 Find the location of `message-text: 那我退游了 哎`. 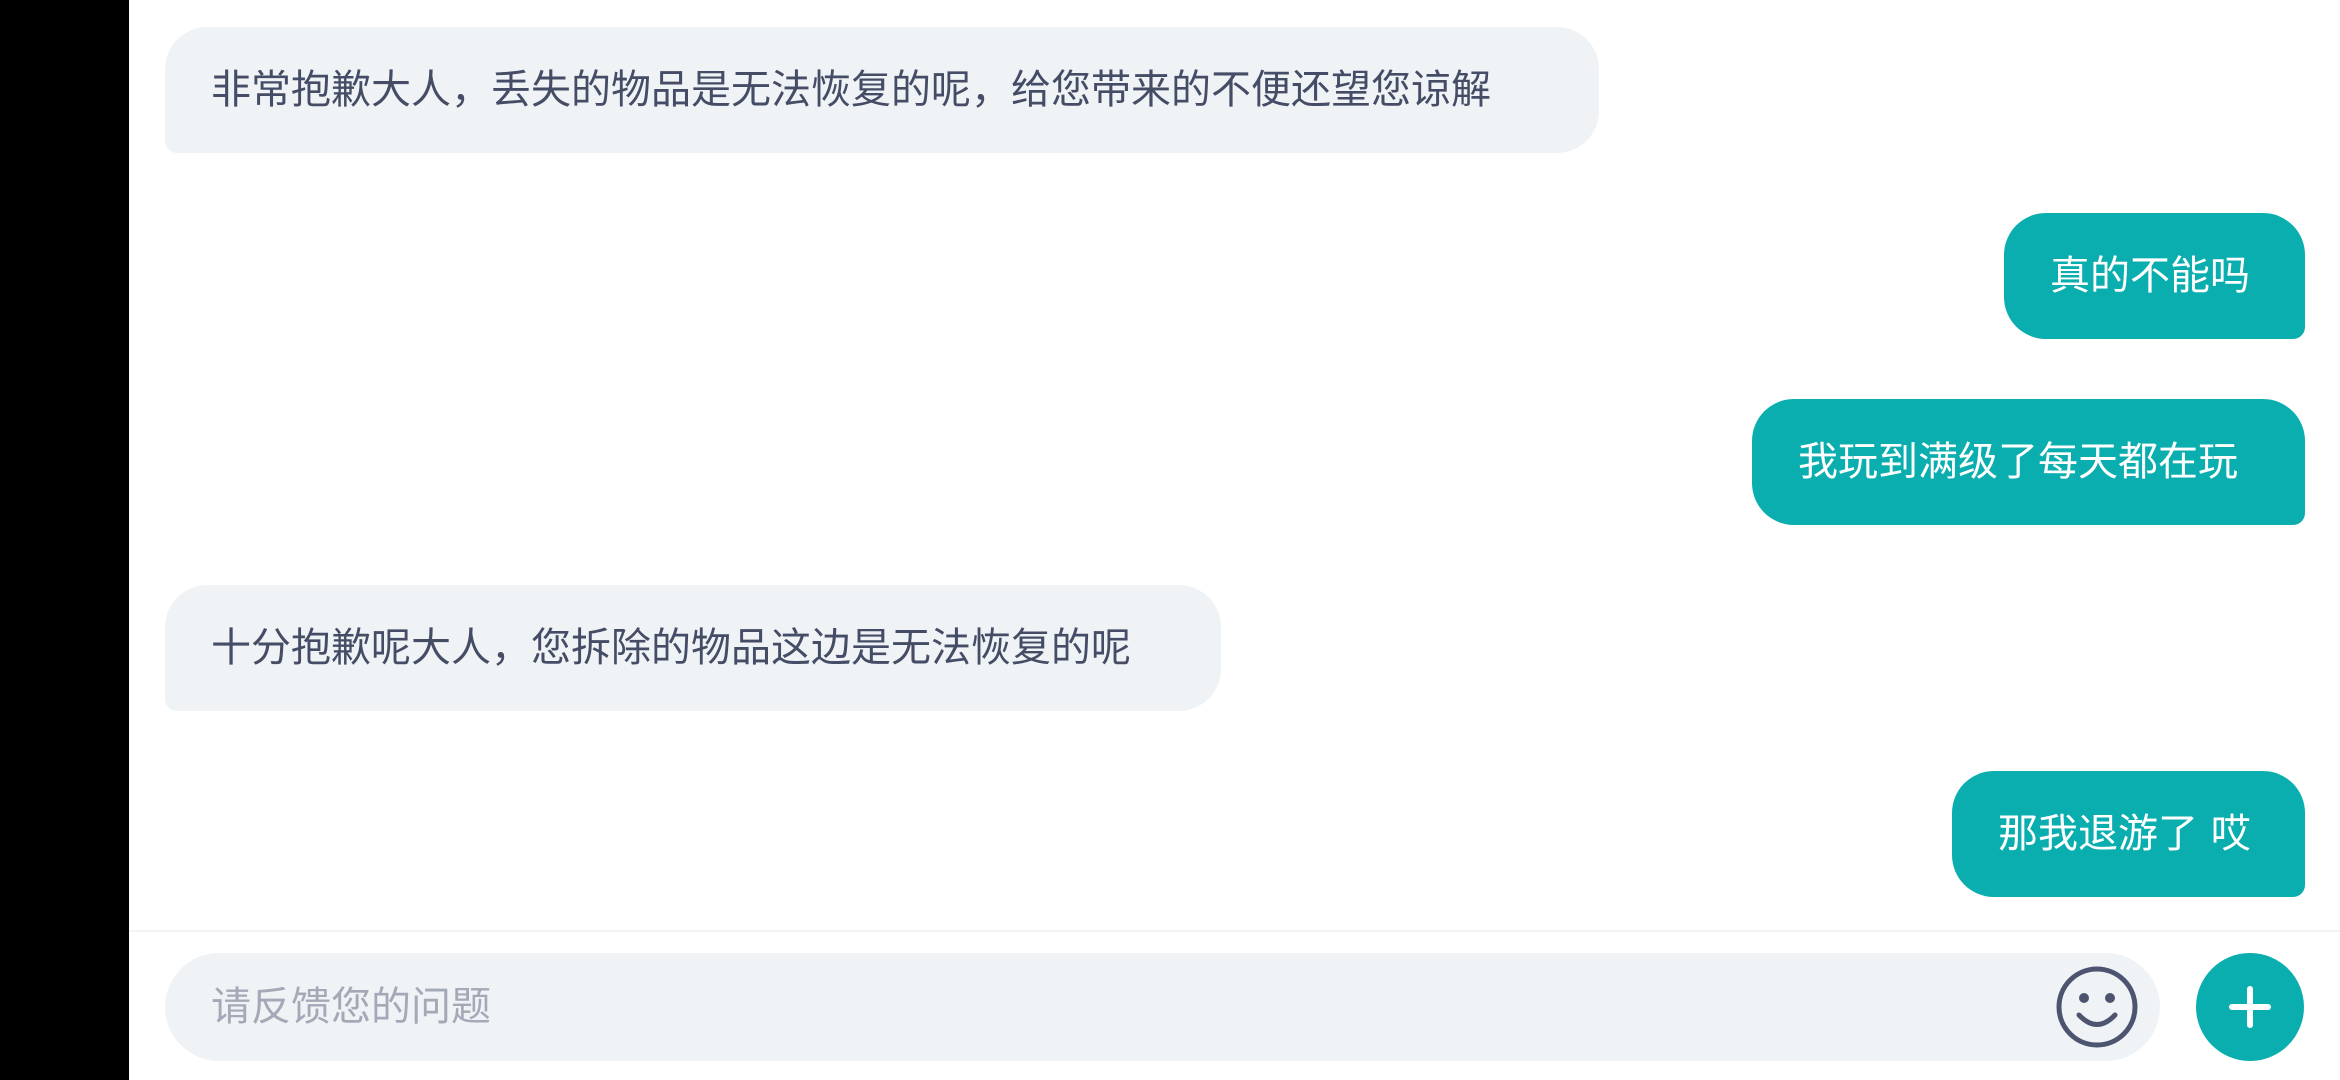

message-text: 那我退游了 哎 is located at coordinates (2124, 834).